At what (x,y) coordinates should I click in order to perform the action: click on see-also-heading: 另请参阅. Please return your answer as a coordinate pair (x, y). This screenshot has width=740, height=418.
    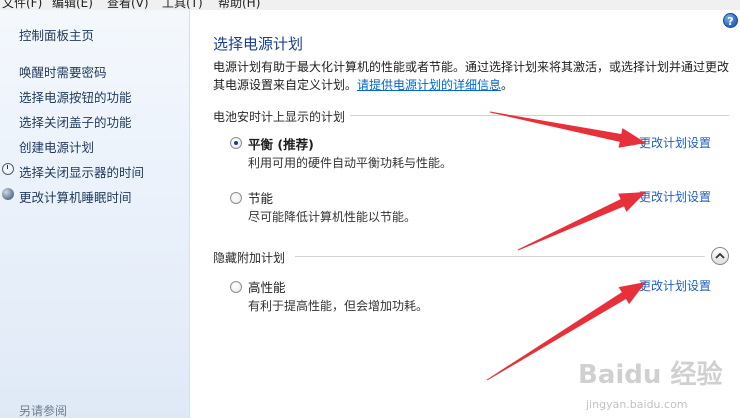
    Looking at the image, I should click on (43, 411).